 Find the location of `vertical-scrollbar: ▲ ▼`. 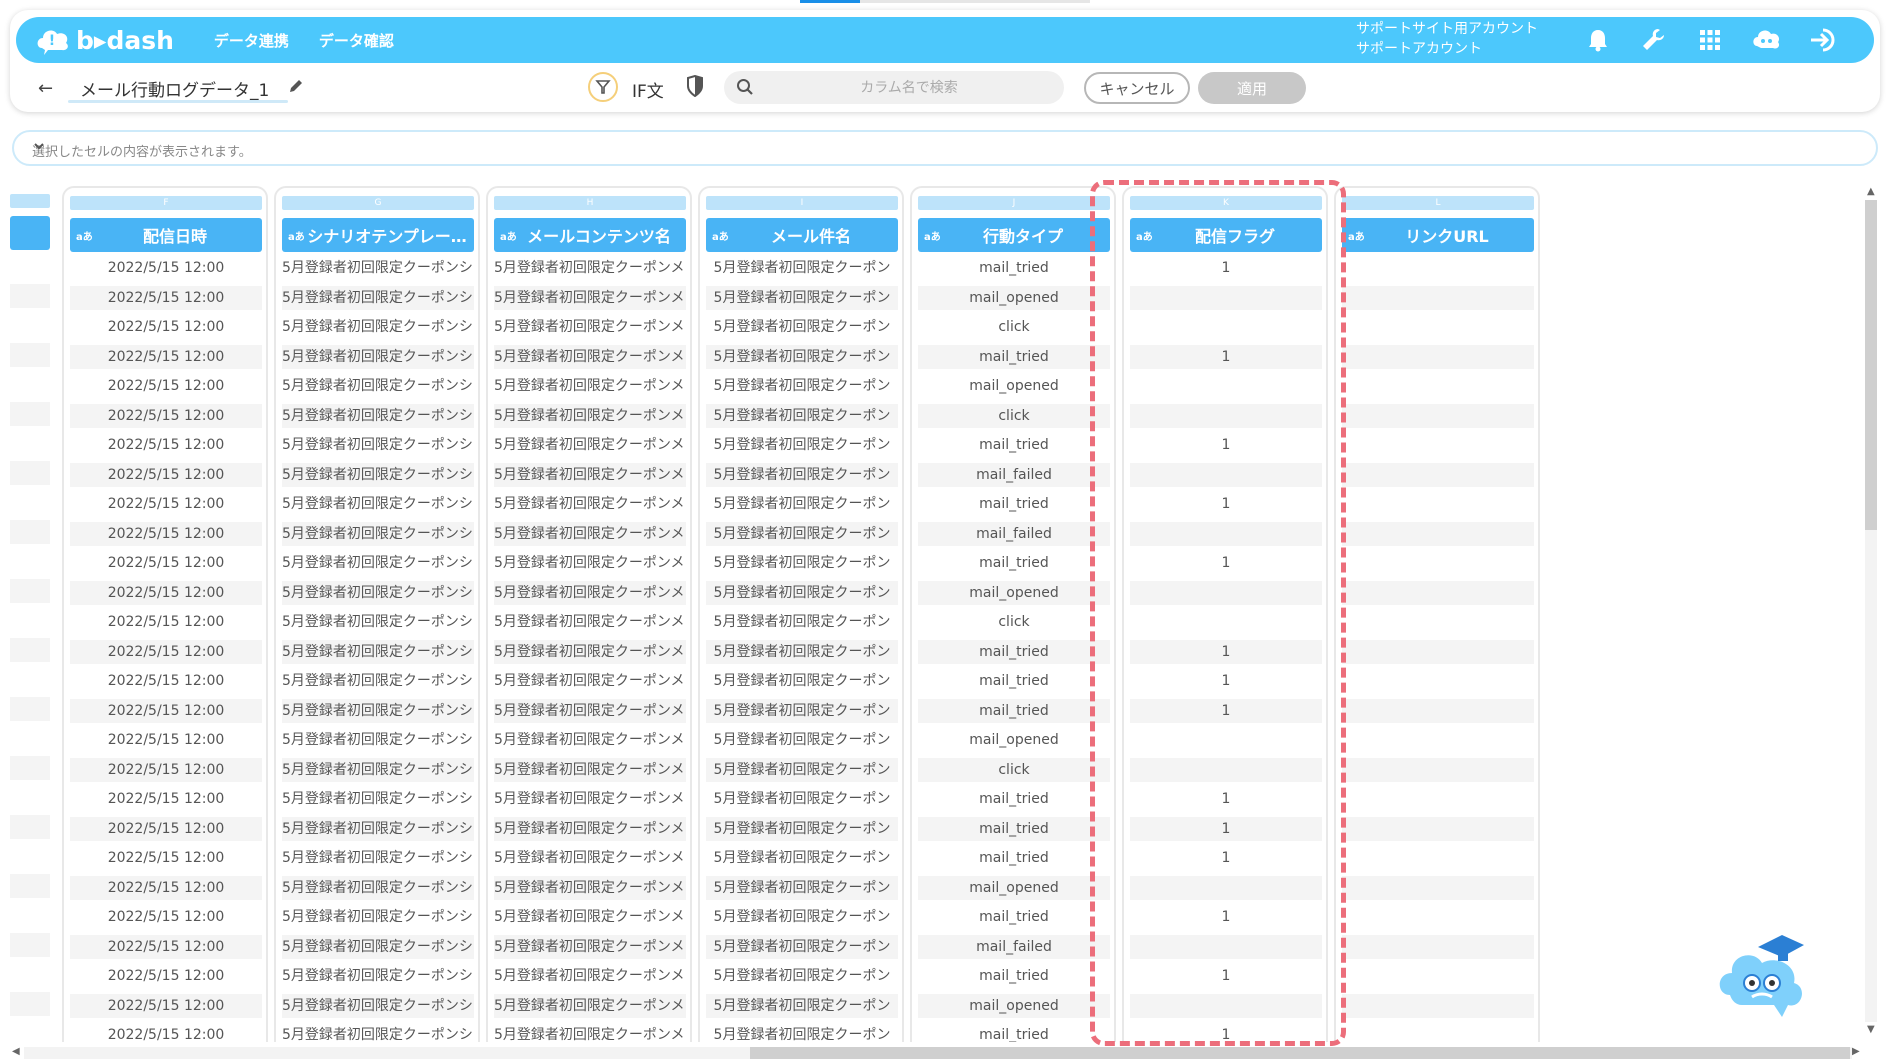

vertical-scrollbar: ▲ ▼ is located at coordinates (1871, 611).